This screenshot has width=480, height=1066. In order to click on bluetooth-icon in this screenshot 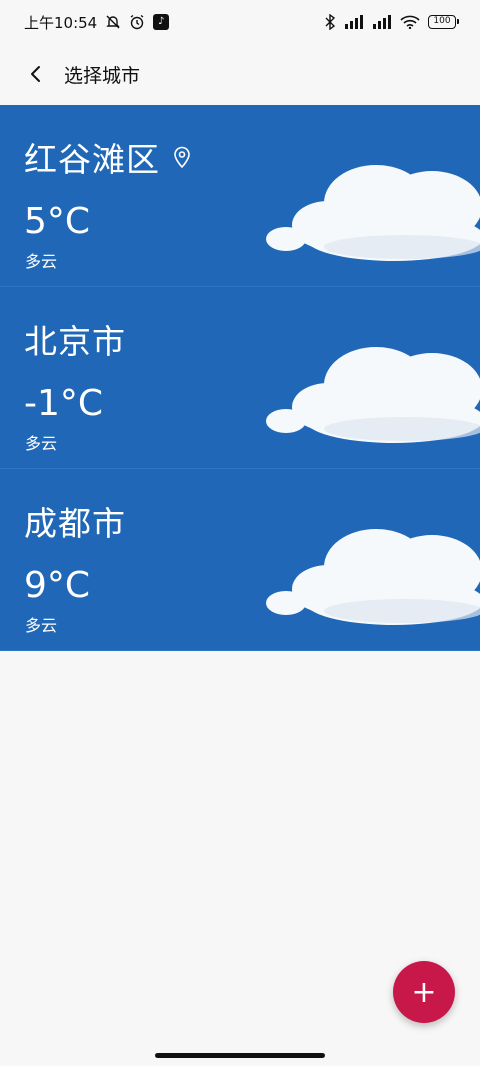, I will do `click(330, 22)`.